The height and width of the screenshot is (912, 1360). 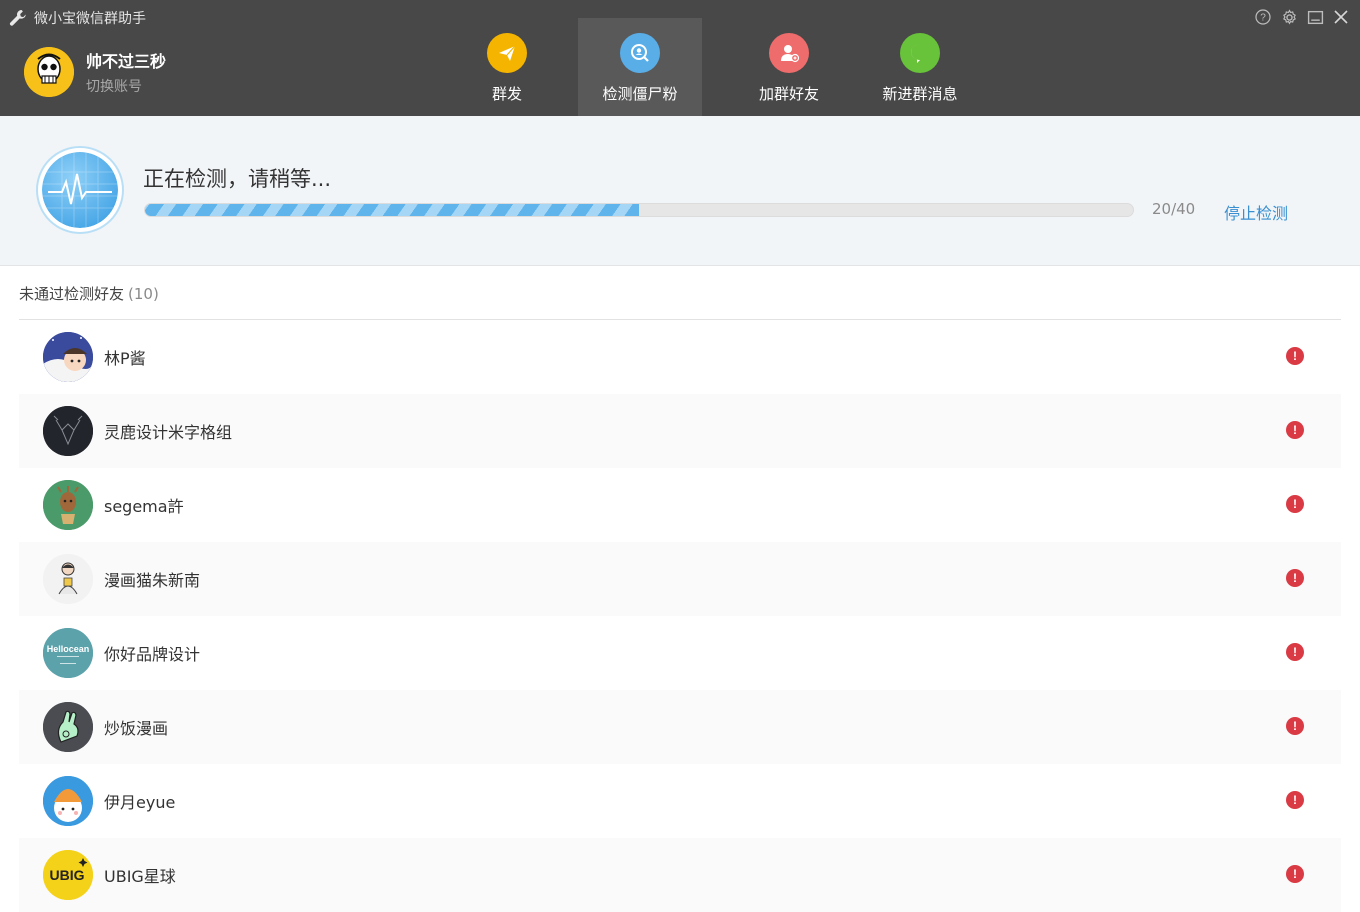 I want to click on account-panel: 帅不过三秒 切换账号, so click(x=95, y=72).